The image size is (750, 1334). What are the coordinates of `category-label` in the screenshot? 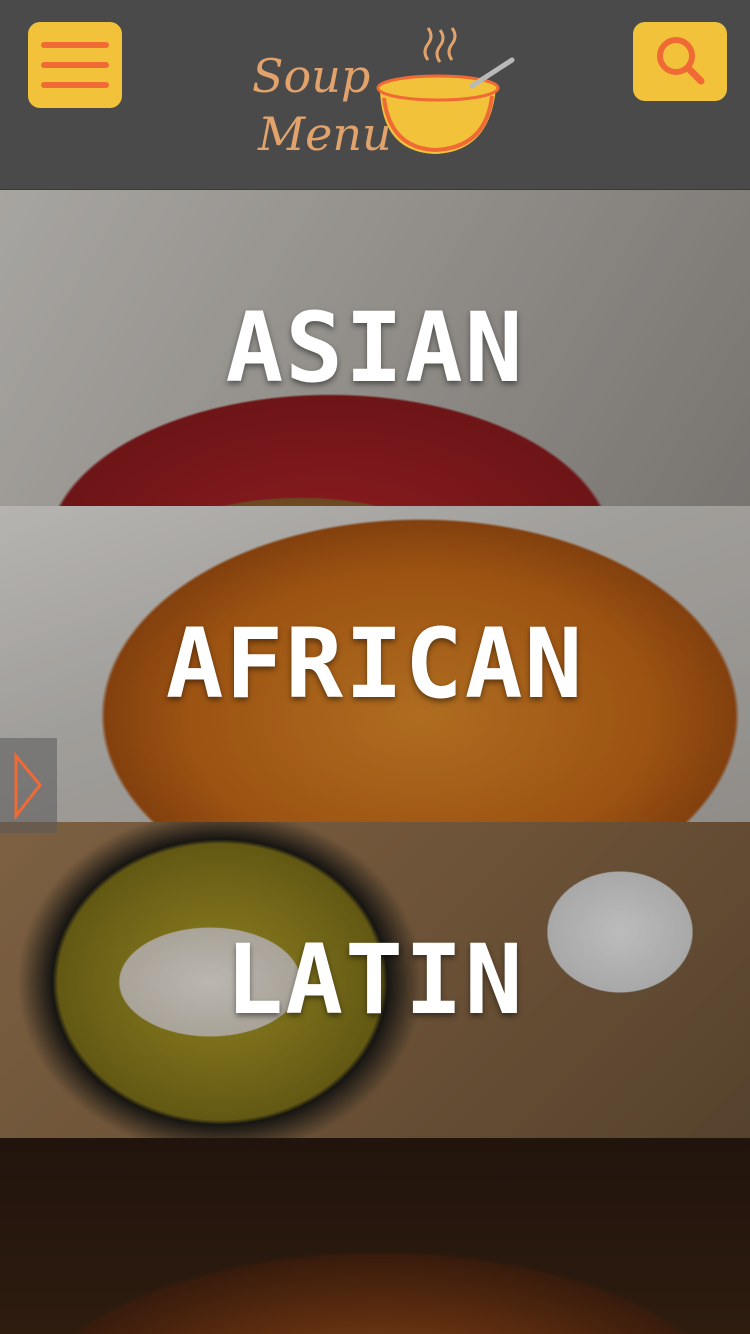 It's located at (375, 1236).